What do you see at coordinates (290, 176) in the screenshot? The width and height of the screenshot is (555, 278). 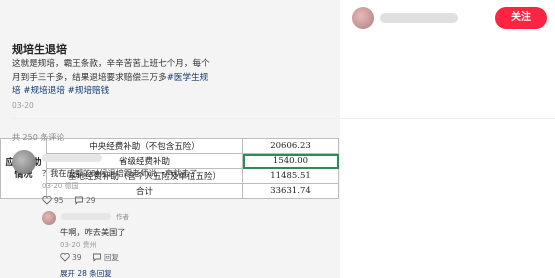 I see `row-value: 11485.51` at bounding box center [290, 176].